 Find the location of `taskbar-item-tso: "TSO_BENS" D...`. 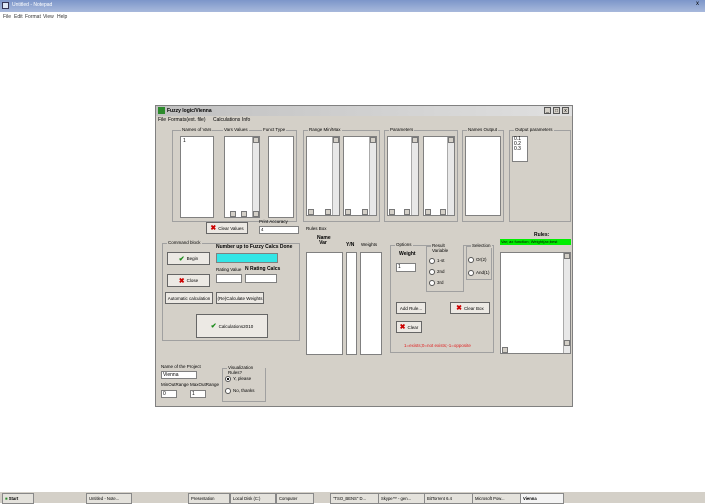

taskbar-item-tso: "TSO_BENS" D... is located at coordinates (355, 498).